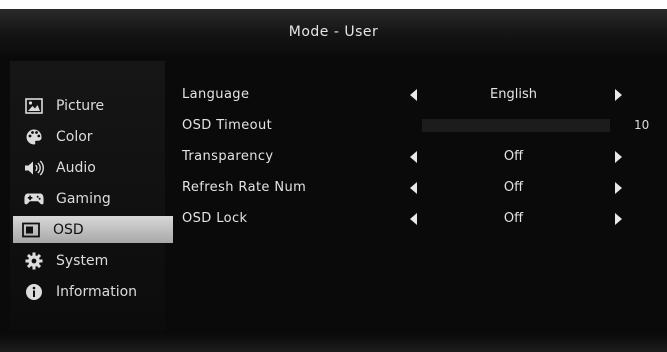 The height and width of the screenshot is (352, 667). Describe the element at coordinates (31, 230) in the screenshot. I see `osd-icon` at that location.